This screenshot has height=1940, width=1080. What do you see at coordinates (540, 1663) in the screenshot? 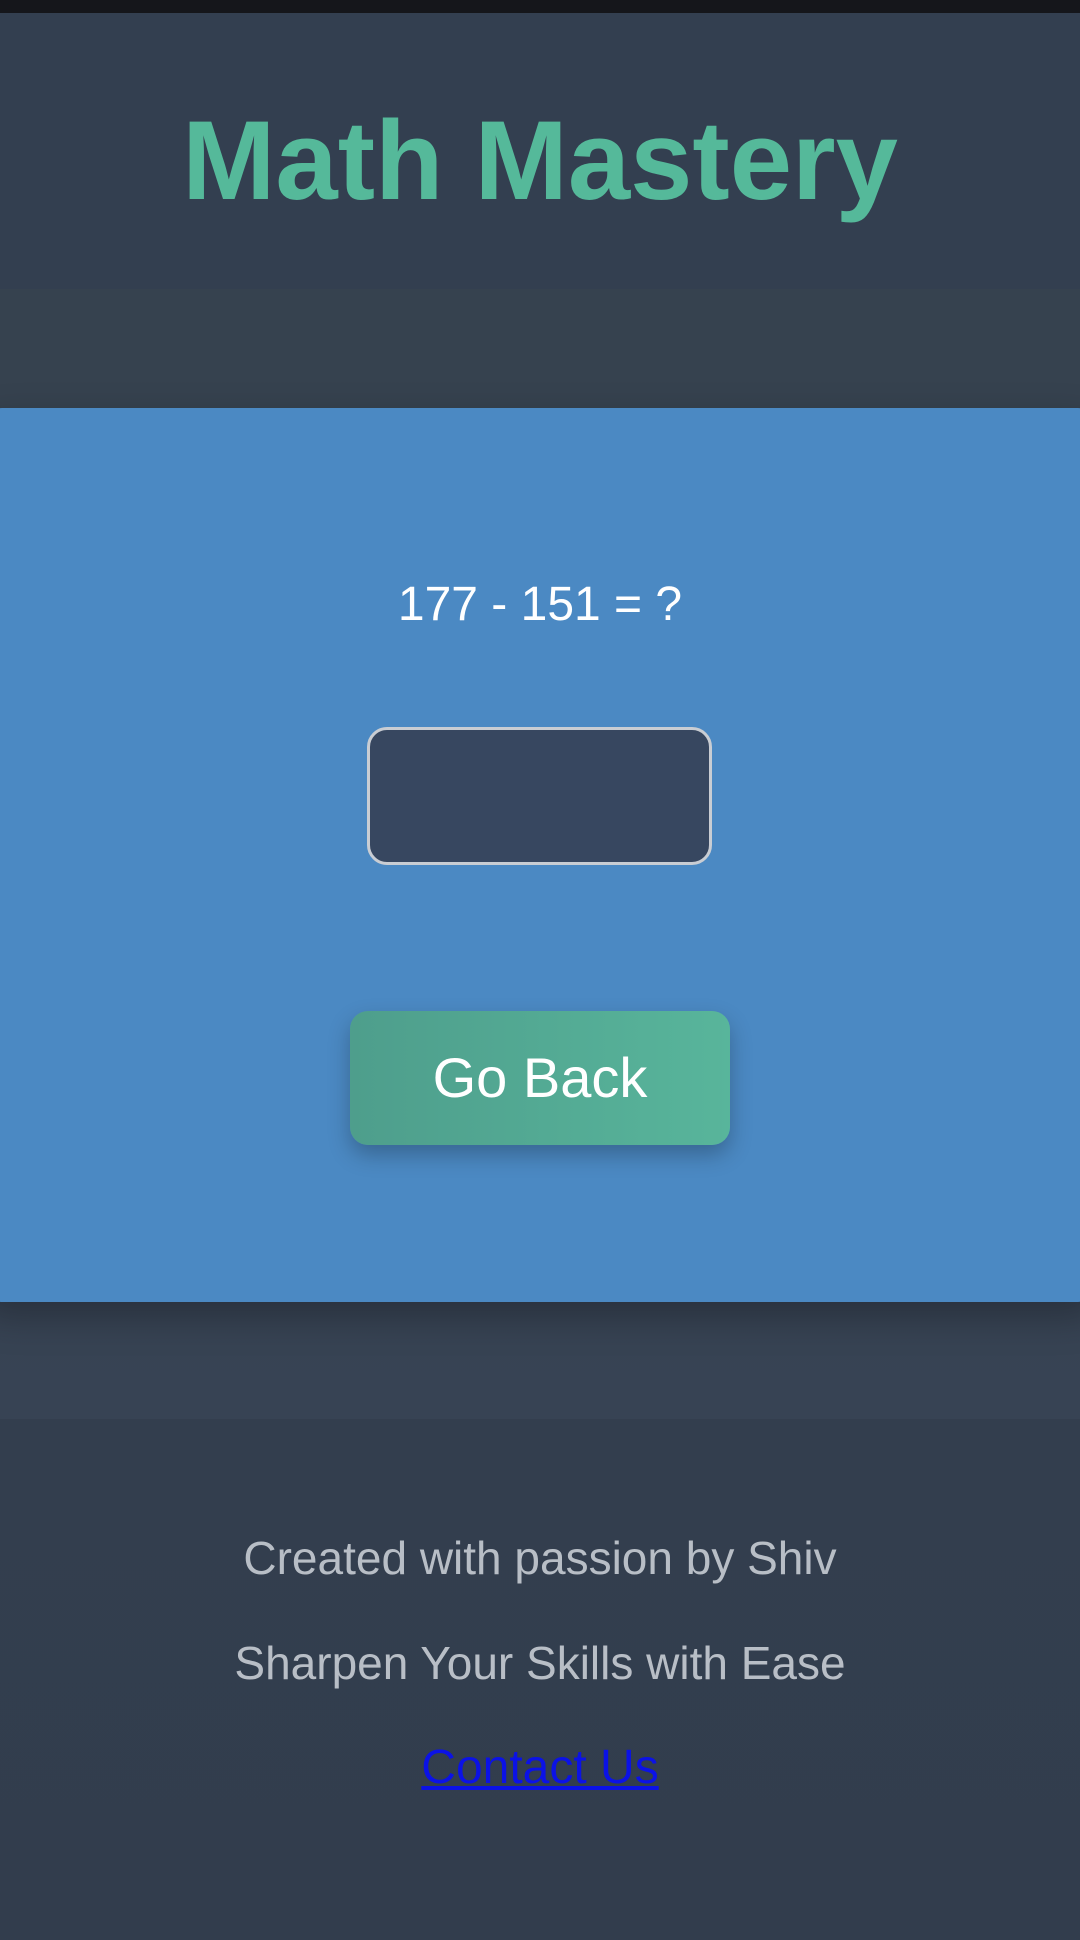
I see `footer-tagline: Sharpen Your Skills with Ease` at bounding box center [540, 1663].